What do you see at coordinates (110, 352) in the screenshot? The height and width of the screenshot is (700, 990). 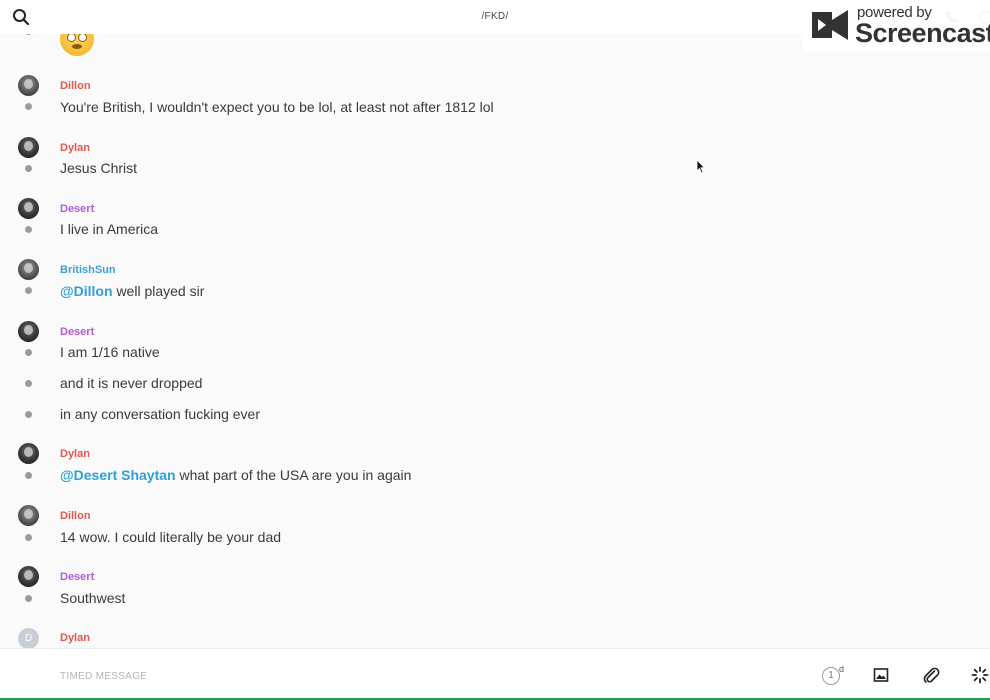 I see `message-text: I am 1/16 native` at bounding box center [110, 352].